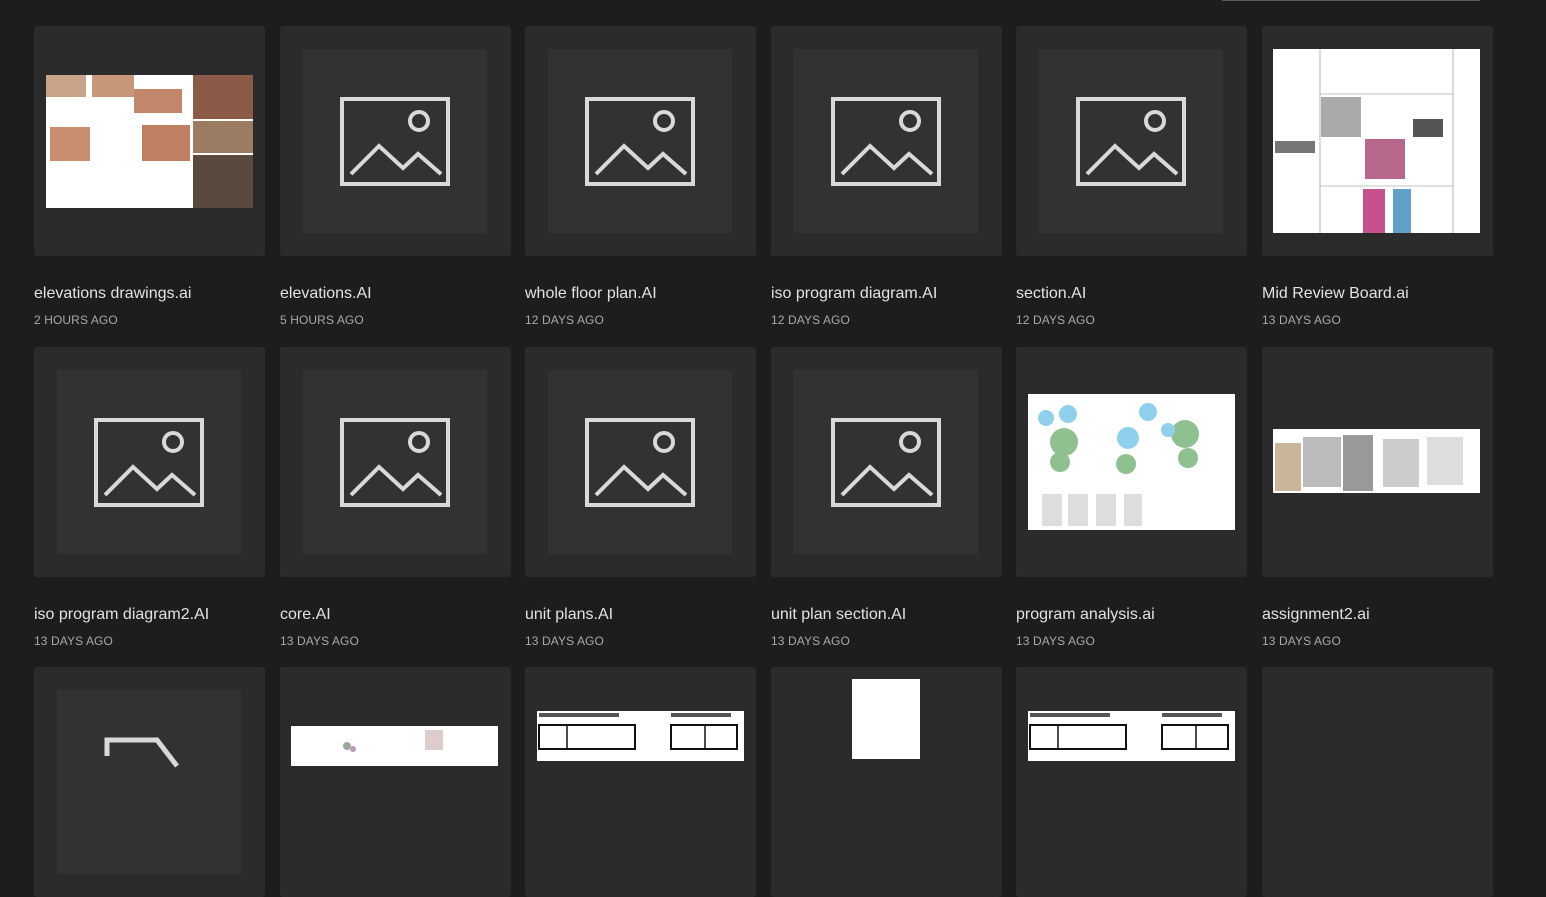  I want to click on file-name: program analysis.ai, so click(1136, 615).